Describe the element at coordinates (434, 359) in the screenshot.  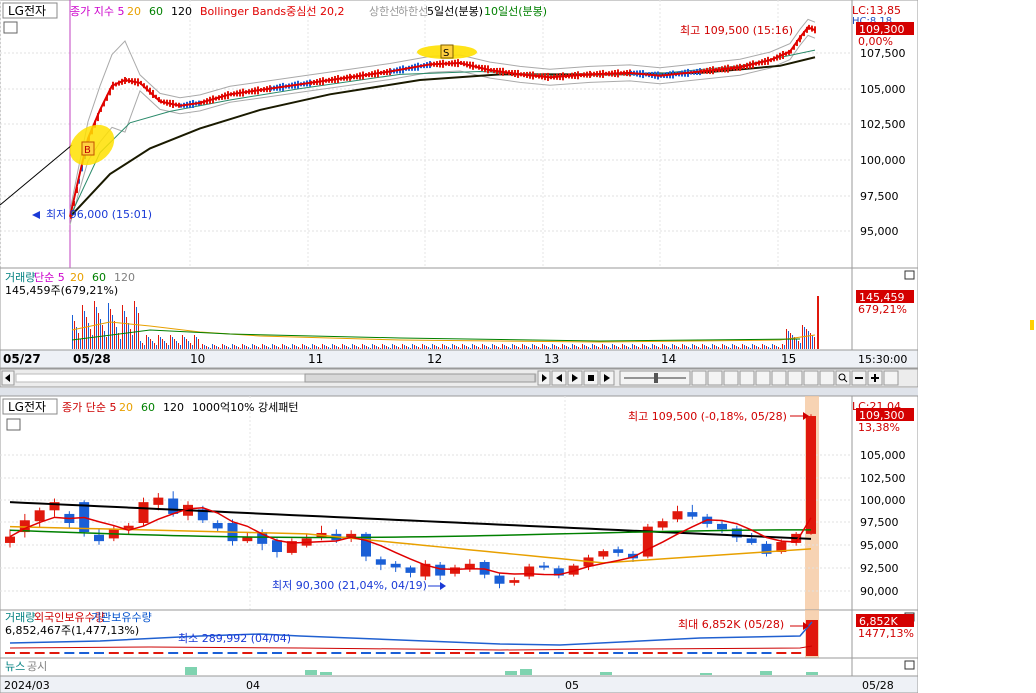
I see `time-label: 12` at that location.